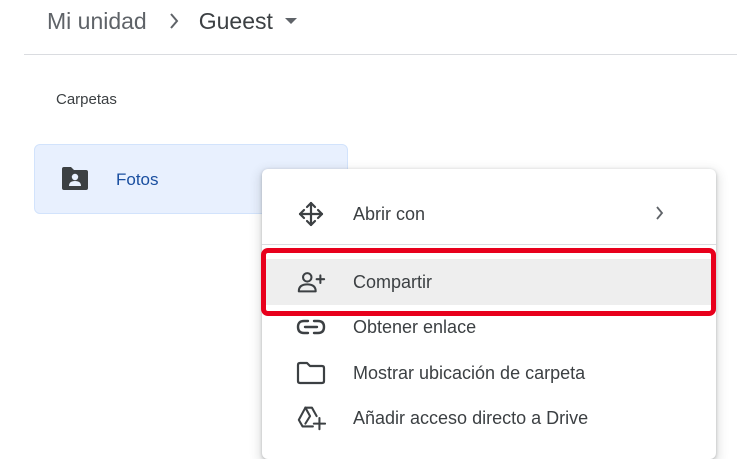 The height and width of the screenshot is (459, 737). Describe the element at coordinates (380, 54) in the screenshot. I see `header-divider` at that location.